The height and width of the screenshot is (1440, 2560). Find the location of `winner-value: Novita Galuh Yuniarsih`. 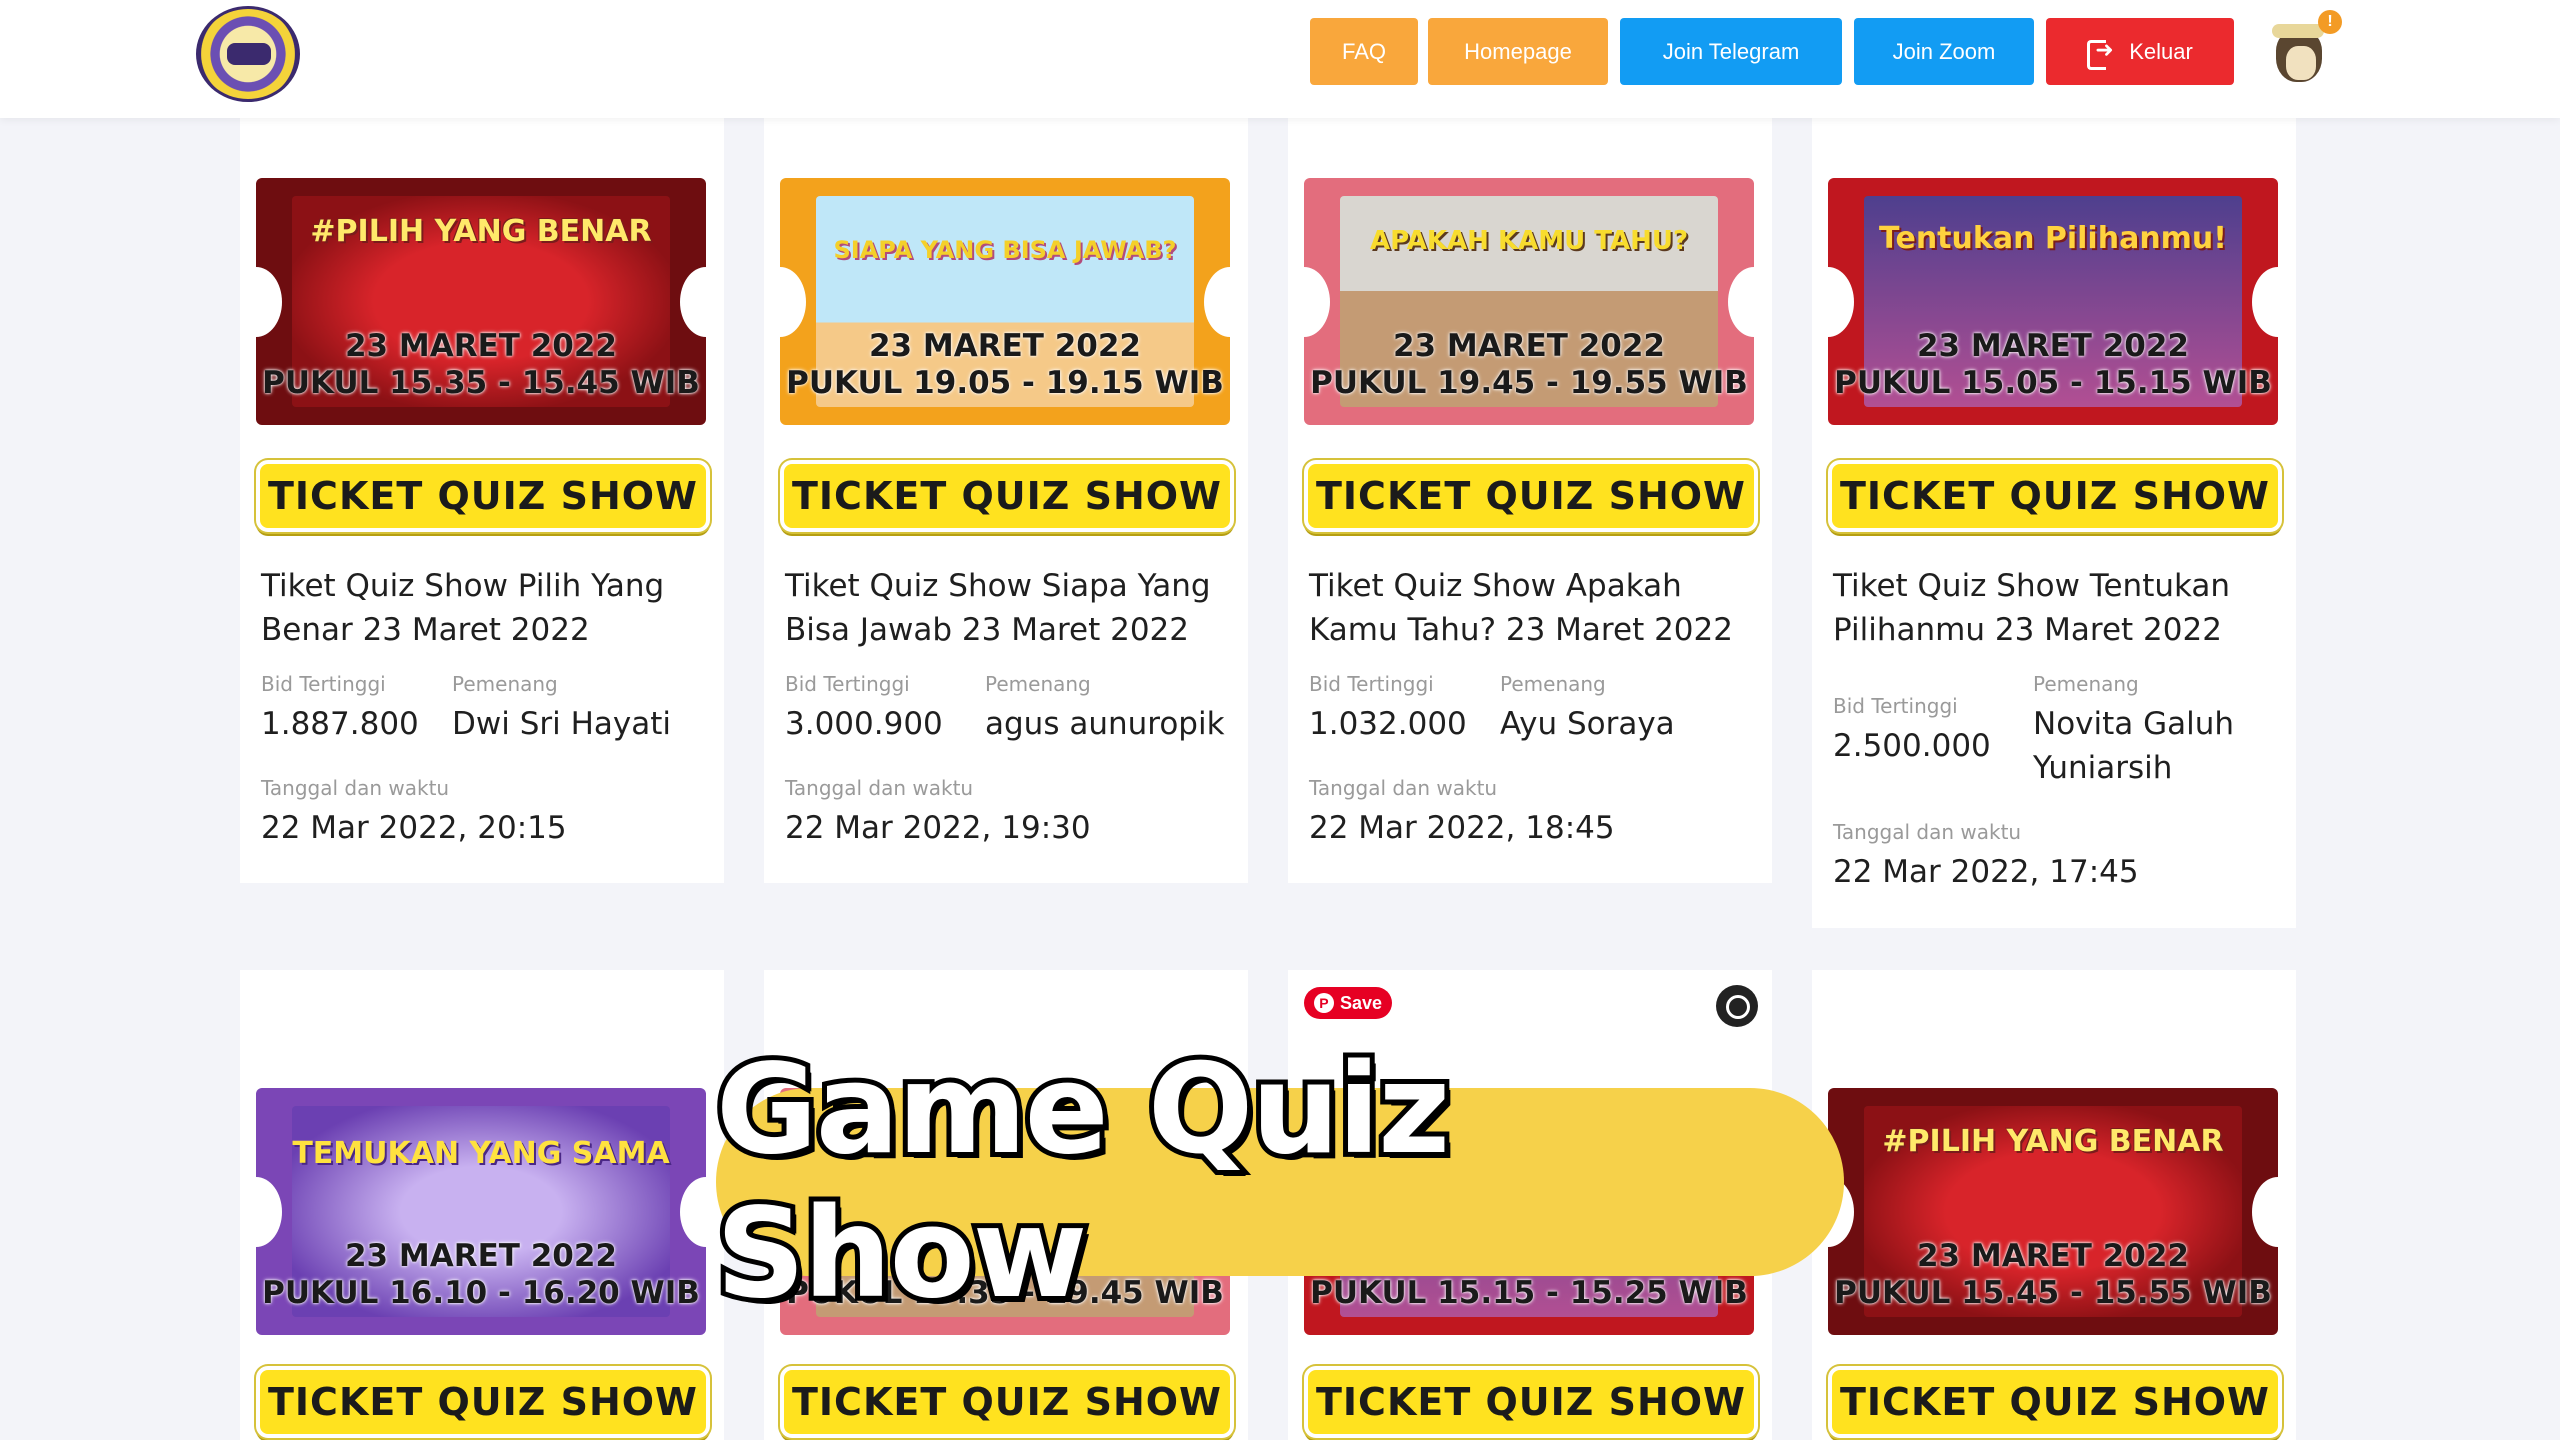

winner-value: Novita Galuh Yuniarsih is located at coordinates (2134, 746).